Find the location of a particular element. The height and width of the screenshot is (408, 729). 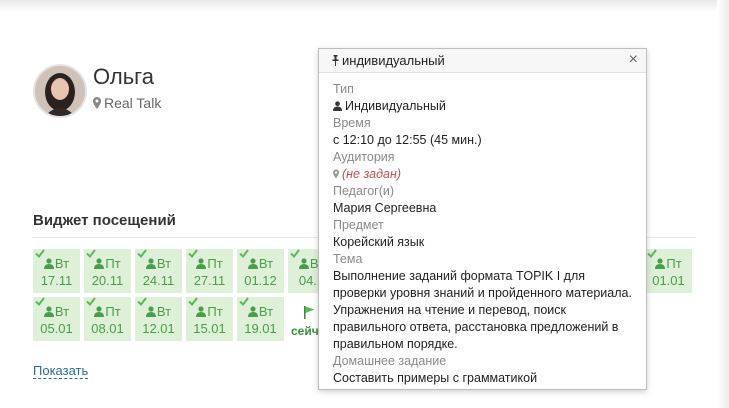

popover-title: индивидуальный is located at coordinates (388, 60).